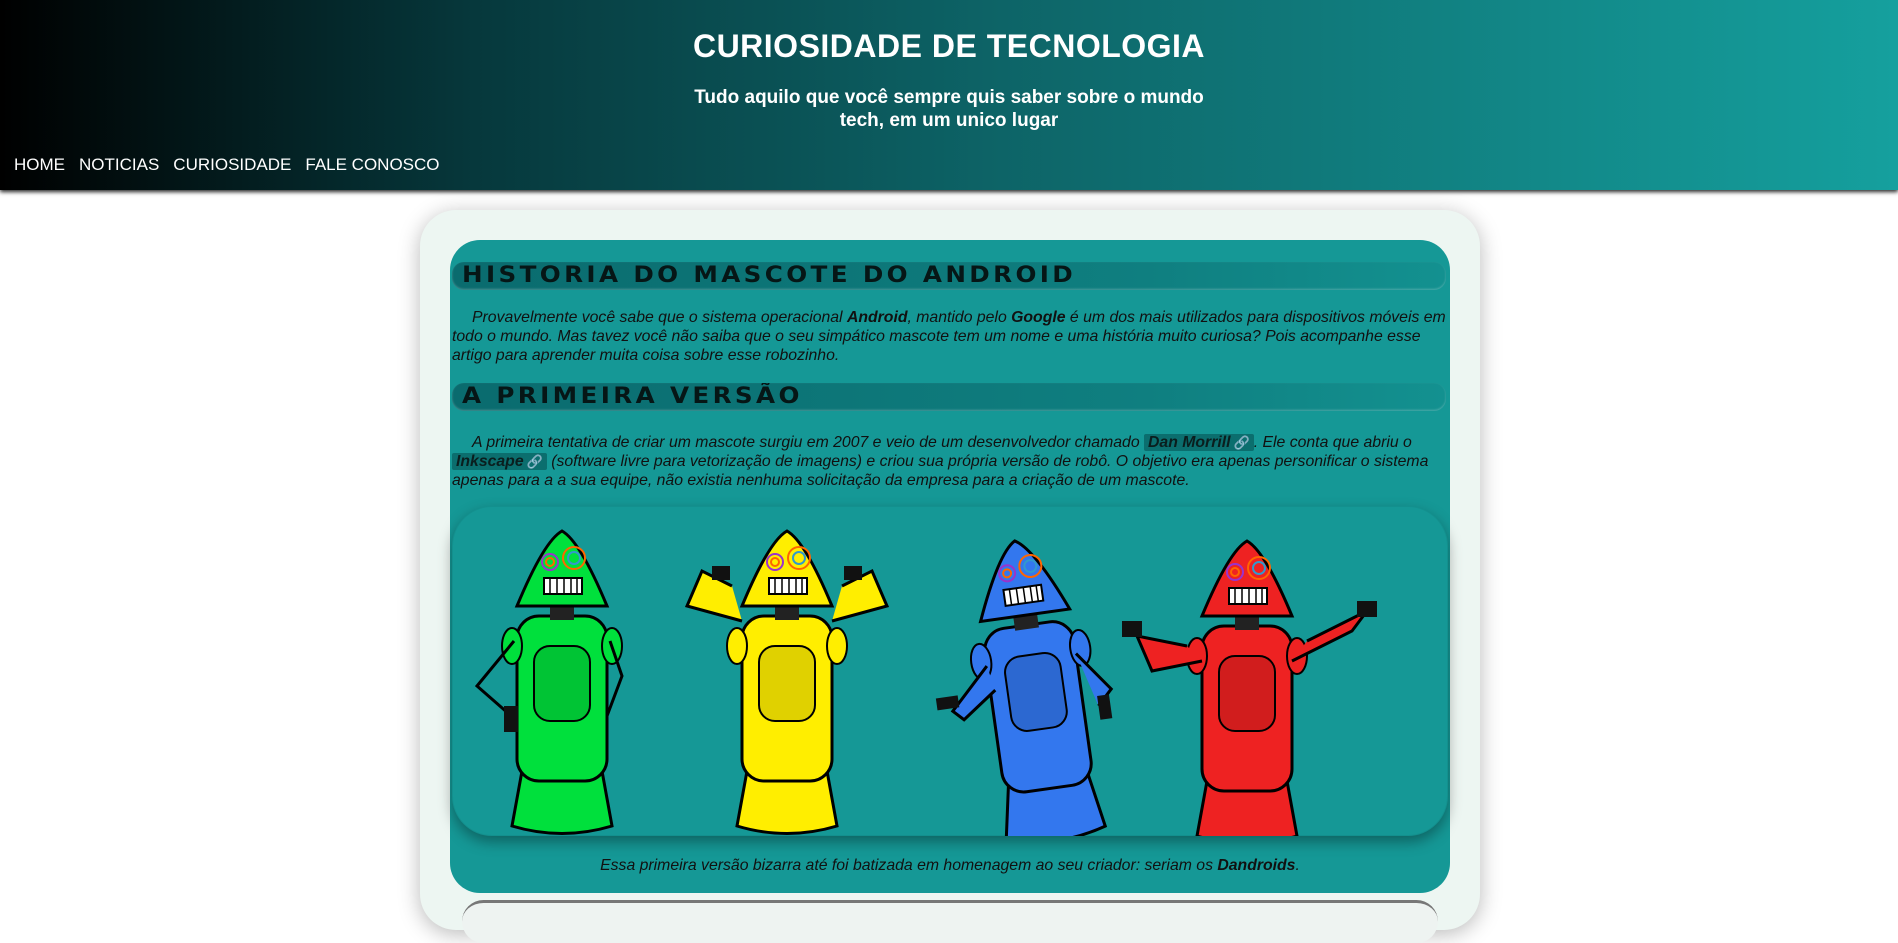 The image size is (1898, 943). Describe the element at coordinates (949, 46) in the screenshot. I see `site-title: CURIOSIDADE DE TECNOLOGIA` at that location.